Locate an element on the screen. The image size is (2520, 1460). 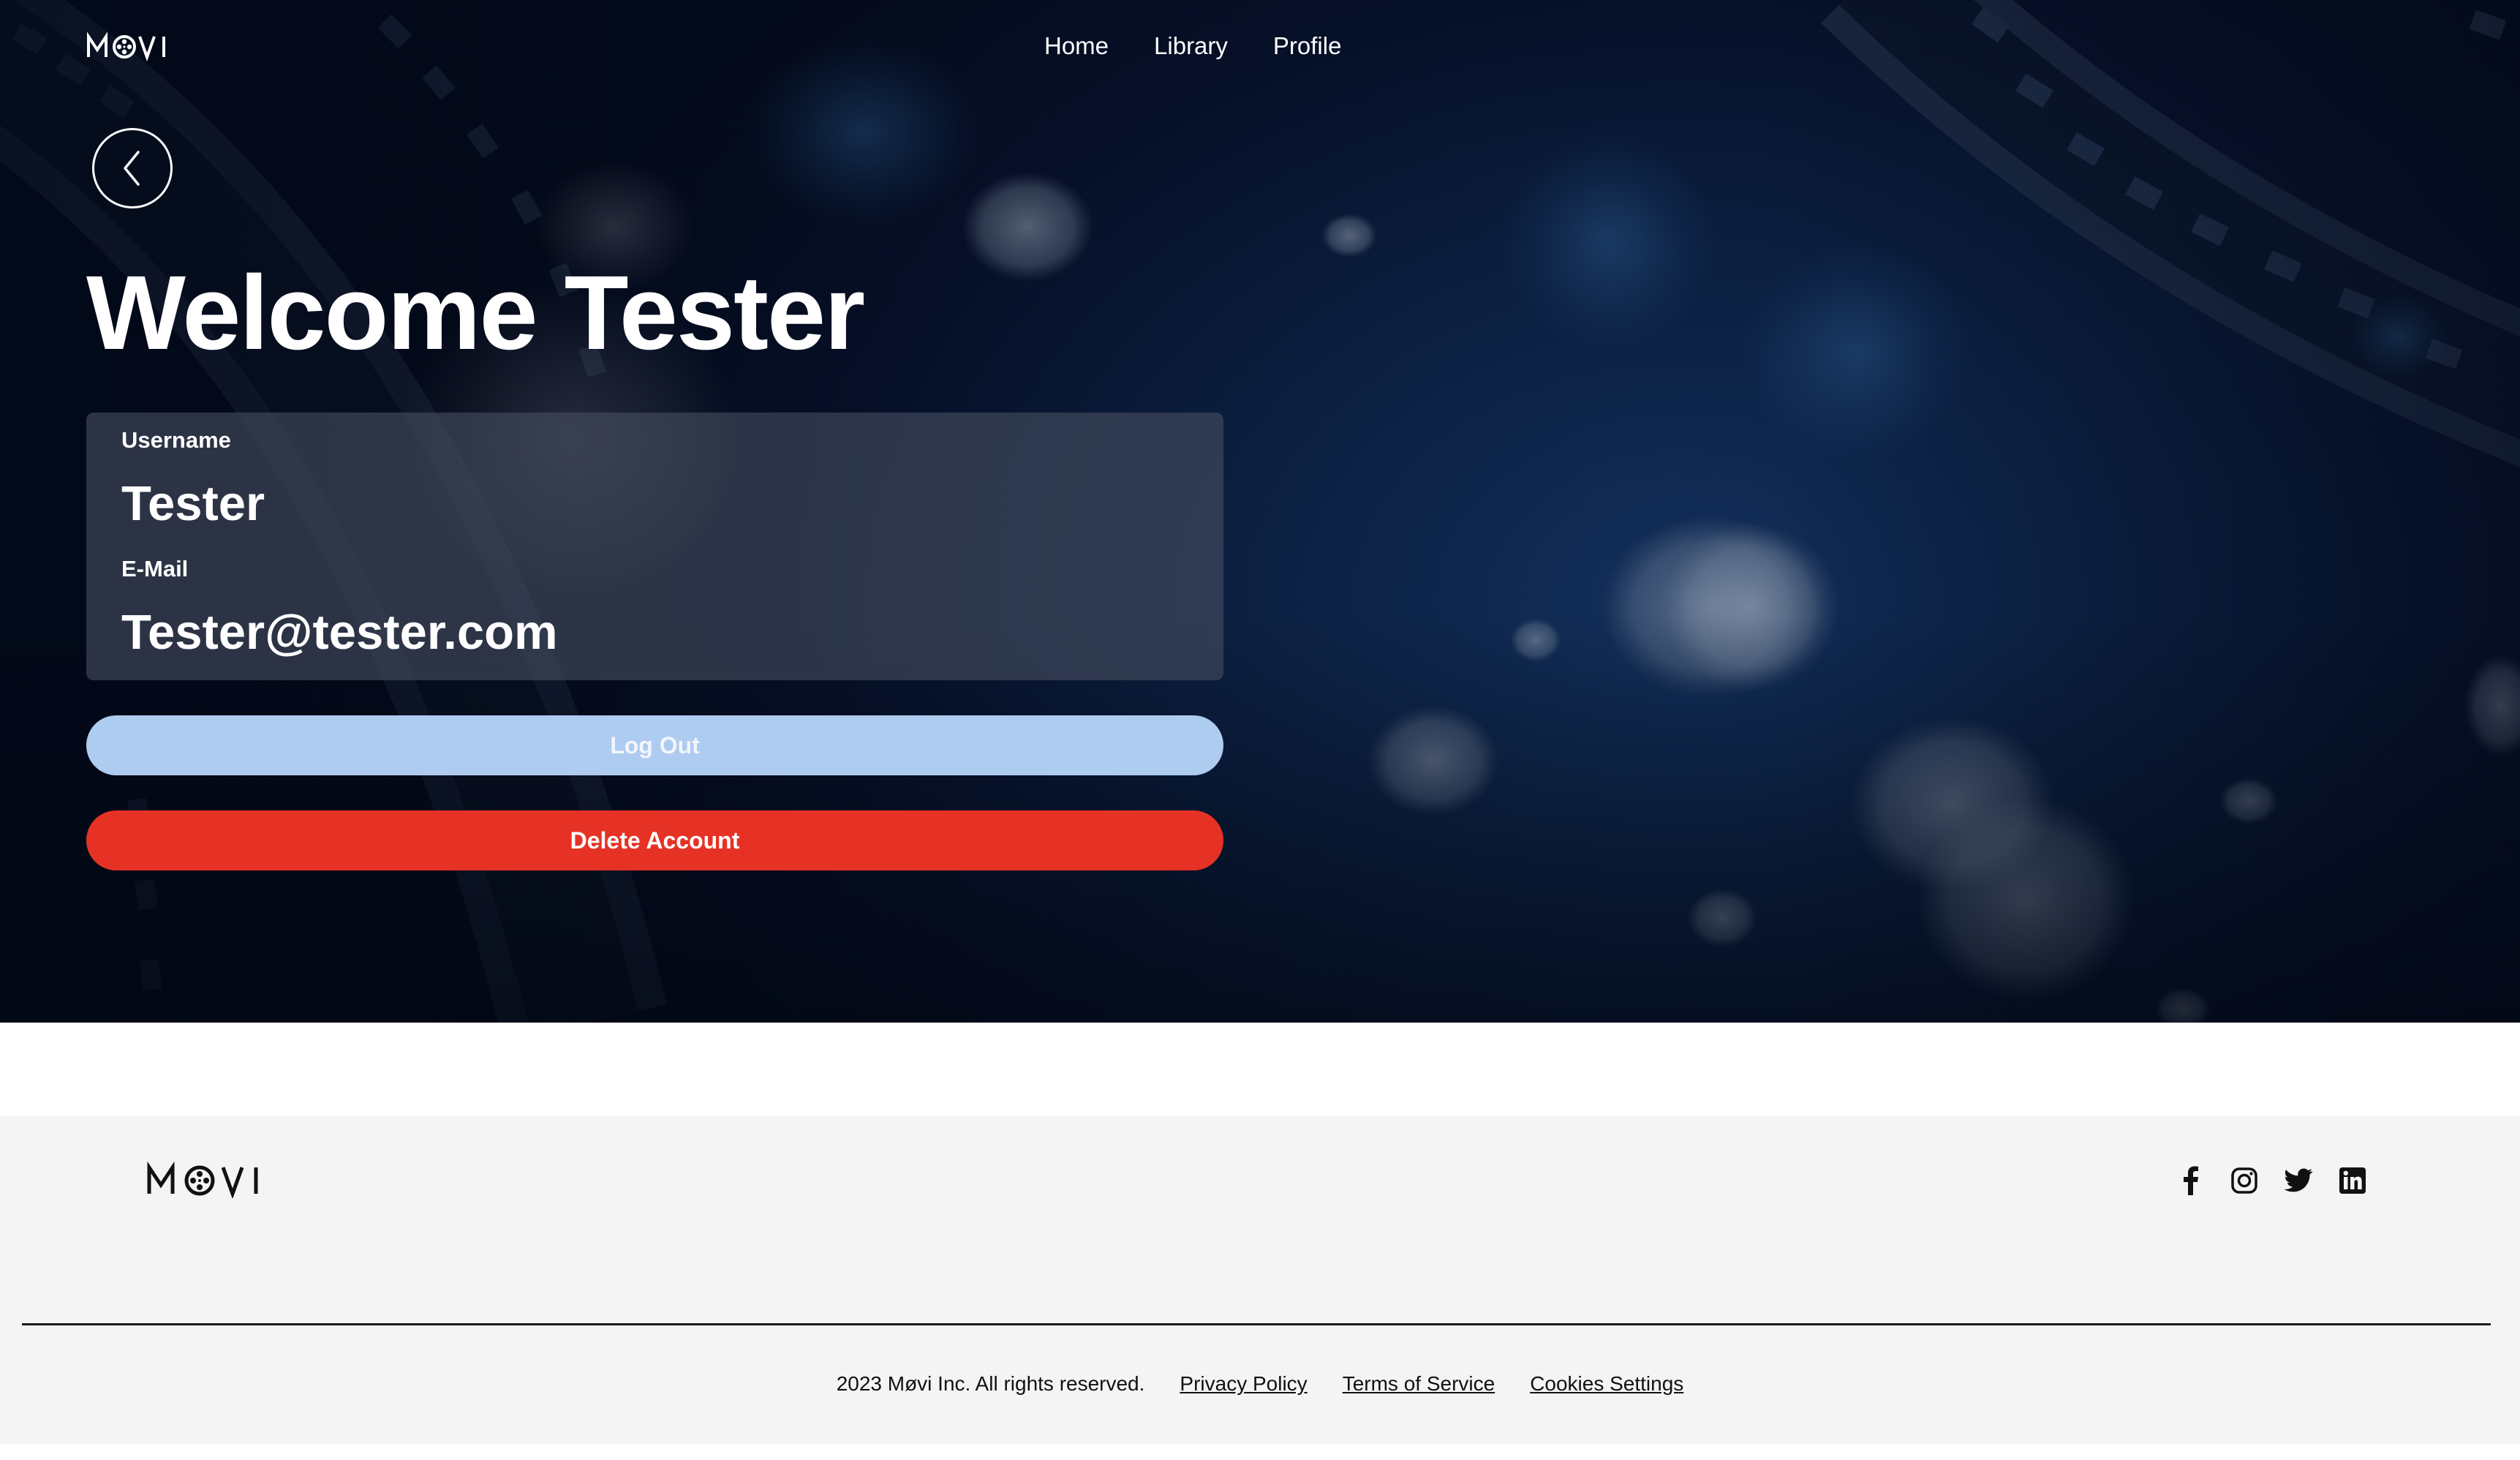
page-bottom-strip is located at coordinates (1260, 1452).